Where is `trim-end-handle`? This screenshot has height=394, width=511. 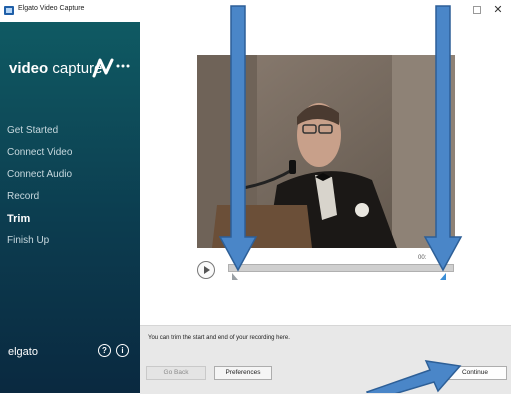 trim-end-handle is located at coordinates (443, 276).